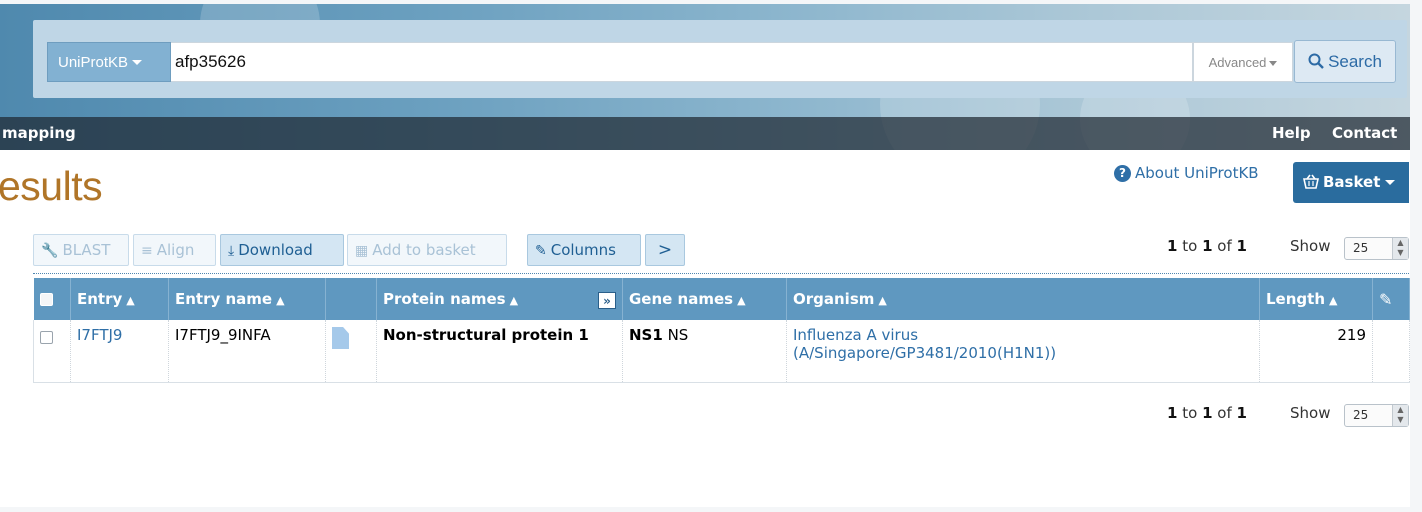 The image size is (1422, 512). I want to click on header-status, so click(351, 299).